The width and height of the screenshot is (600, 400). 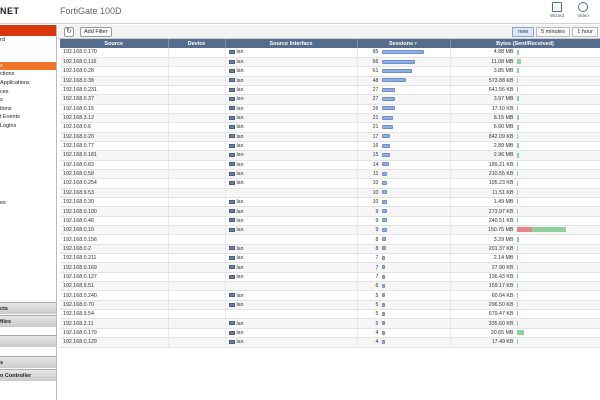 I want to click on sessions-count: 5, so click(x=377, y=304).